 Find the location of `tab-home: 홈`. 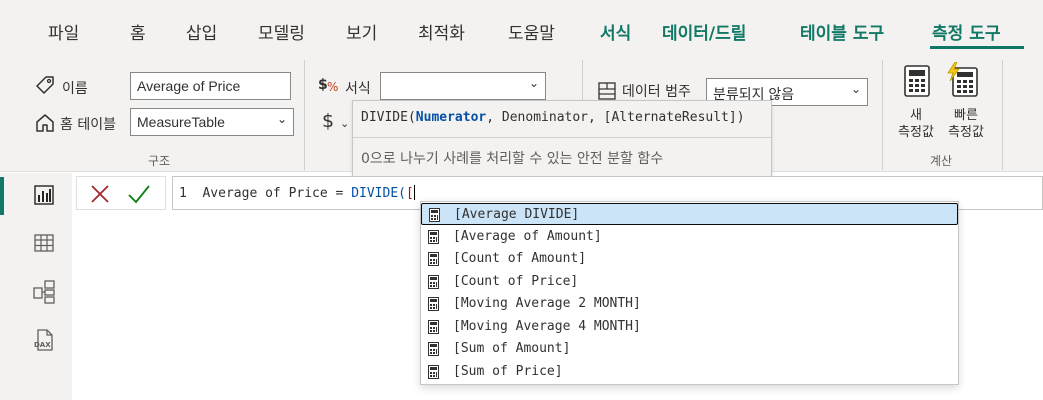

tab-home: 홈 is located at coordinates (138, 31).